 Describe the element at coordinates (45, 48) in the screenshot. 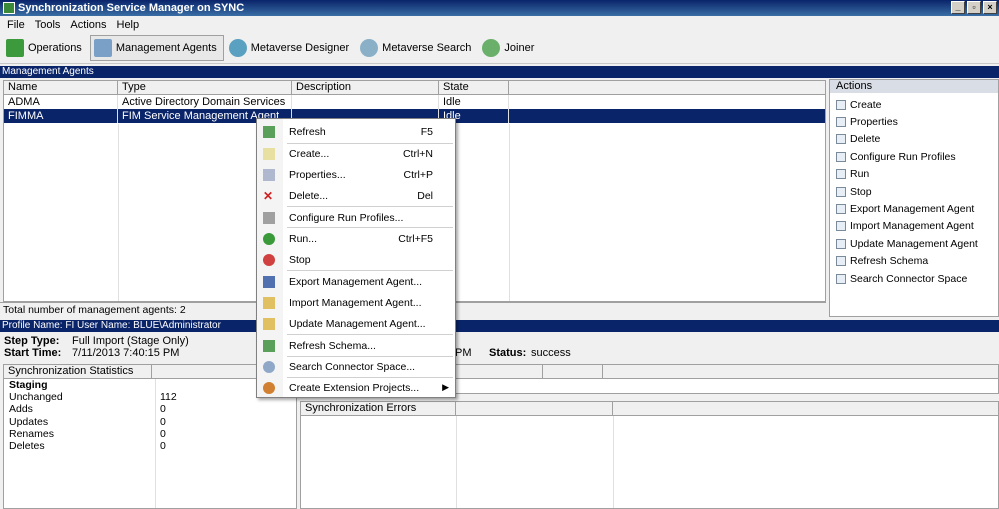

I see `operations-button: Operations` at that location.